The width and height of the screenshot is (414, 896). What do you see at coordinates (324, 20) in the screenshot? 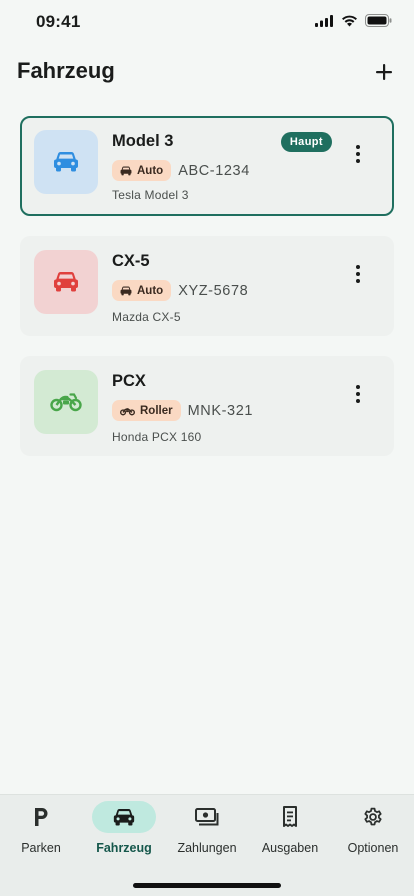
I see `signal-icon` at bounding box center [324, 20].